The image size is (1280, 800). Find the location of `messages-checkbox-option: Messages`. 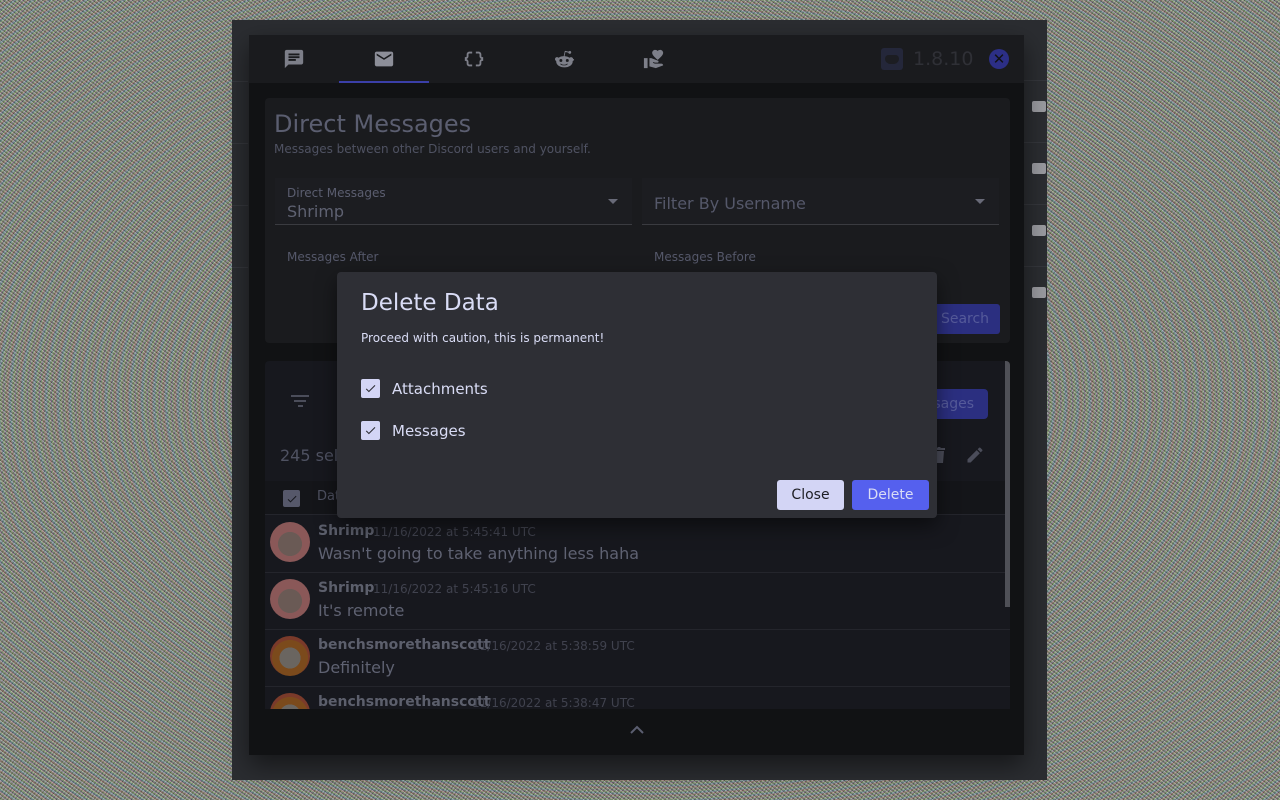

messages-checkbox-option: Messages is located at coordinates (413, 430).